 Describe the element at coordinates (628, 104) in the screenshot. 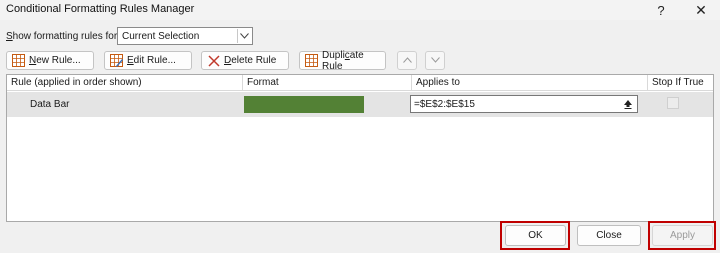

I see `collapse-dialog-icon` at that location.